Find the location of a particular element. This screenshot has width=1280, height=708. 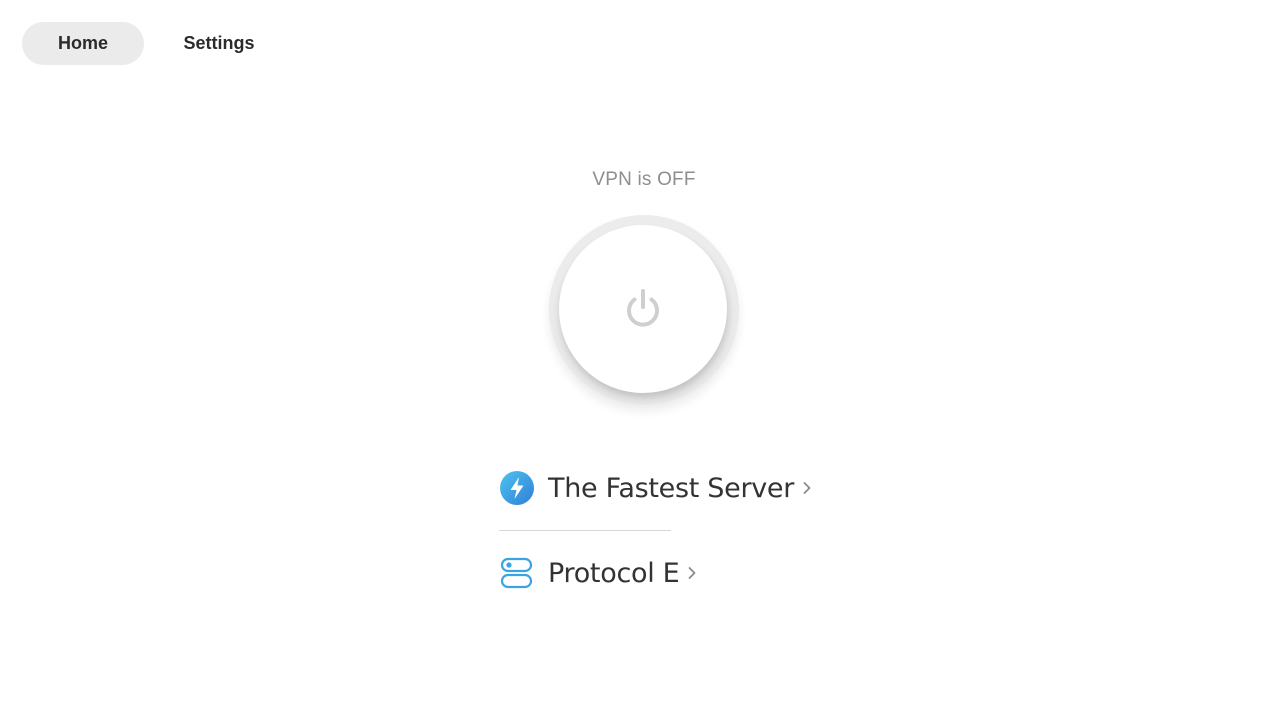

power-button-face is located at coordinates (643, 309).